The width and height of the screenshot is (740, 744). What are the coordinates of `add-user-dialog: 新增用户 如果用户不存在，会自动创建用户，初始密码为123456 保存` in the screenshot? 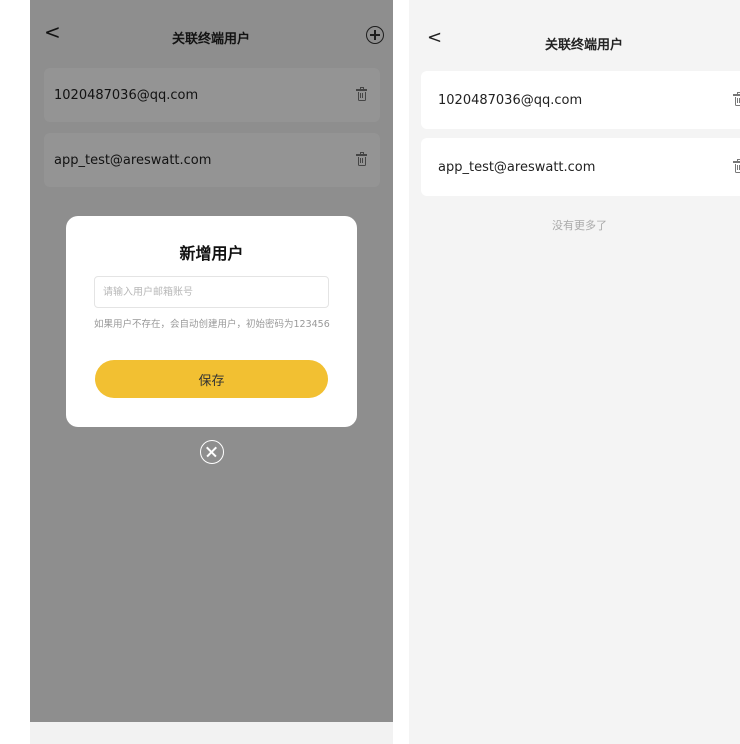 It's located at (211, 321).